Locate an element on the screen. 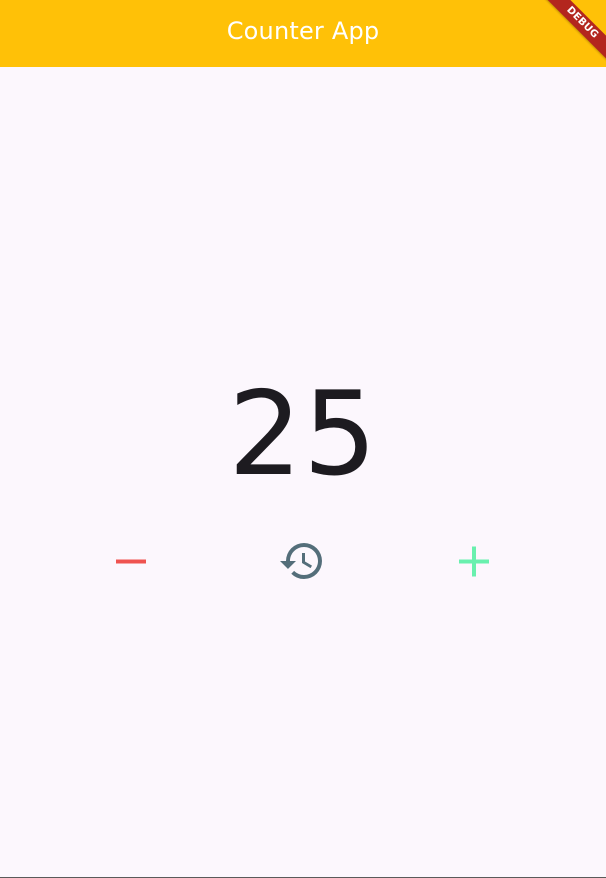 The image size is (606, 878). increment-button is located at coordinates (474, 561).